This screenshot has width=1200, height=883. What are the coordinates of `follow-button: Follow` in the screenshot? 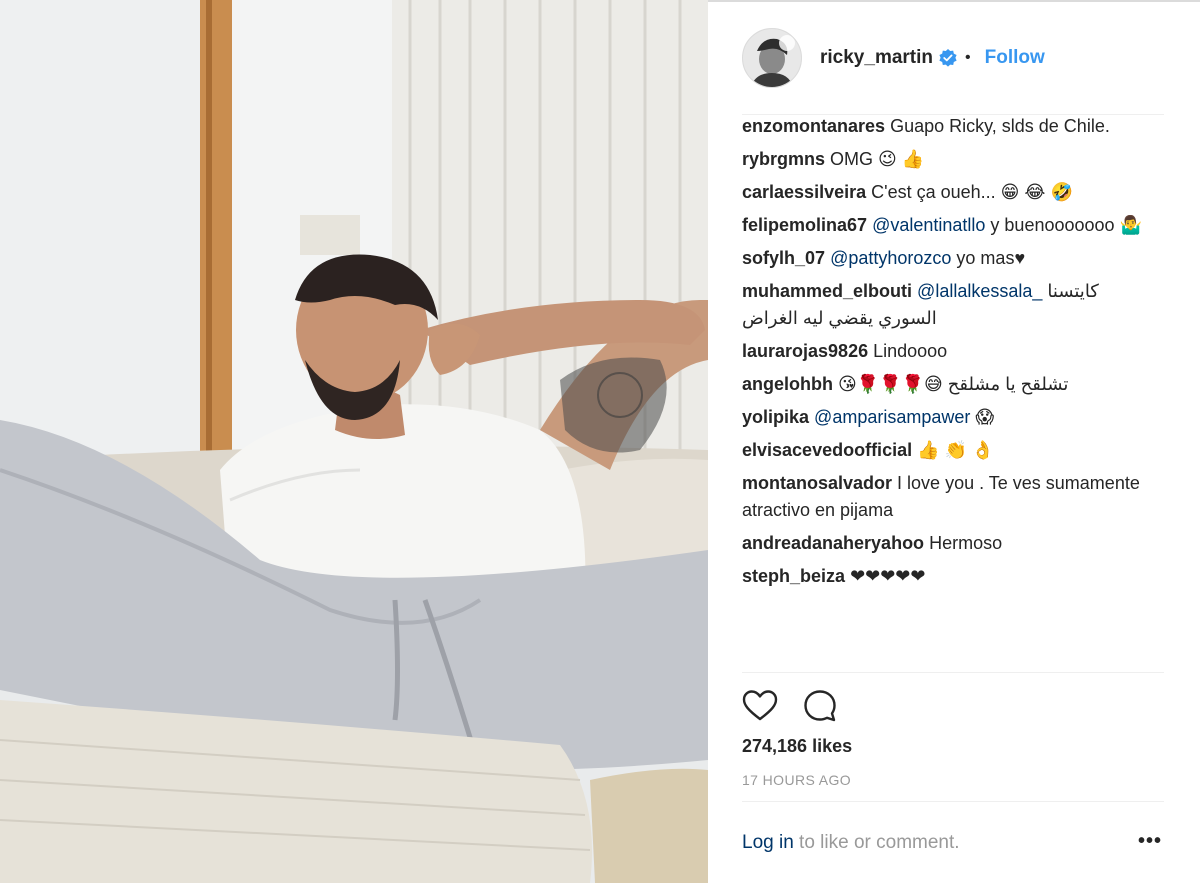 It's located at (1015, 58).